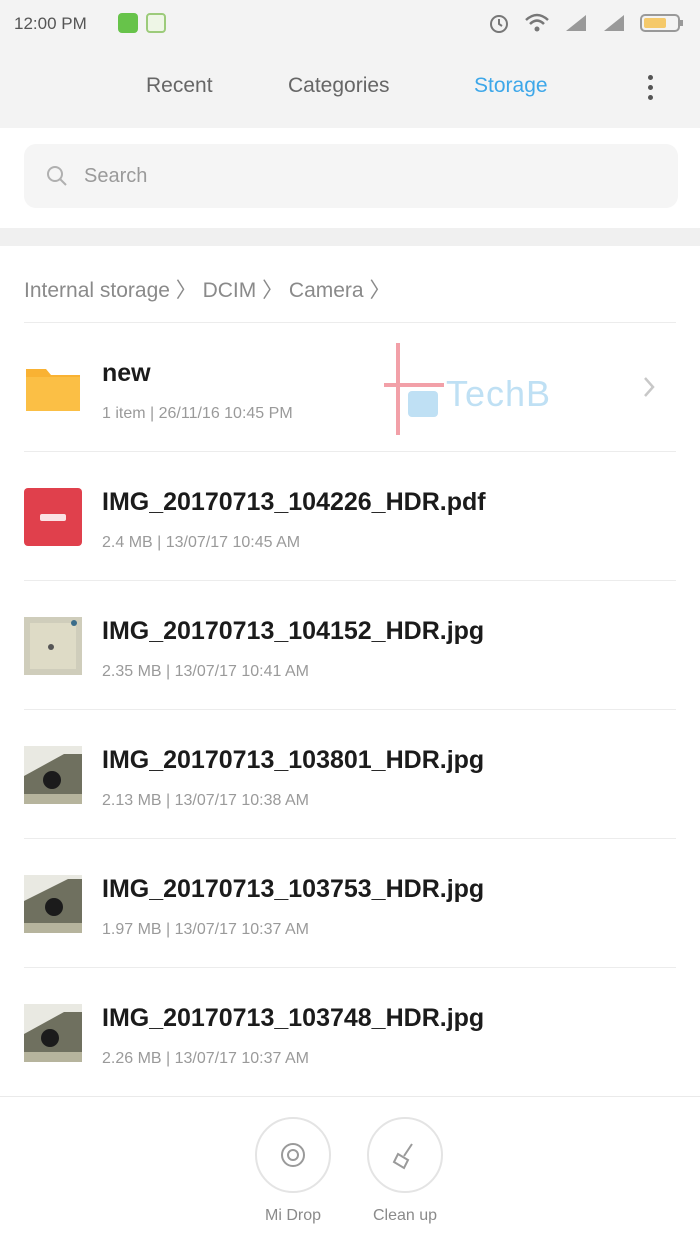 Image resolution: width=700 pixels, height=1245 pixels. I want to click on clean-up-button: Clean up, so click(405, 1171).